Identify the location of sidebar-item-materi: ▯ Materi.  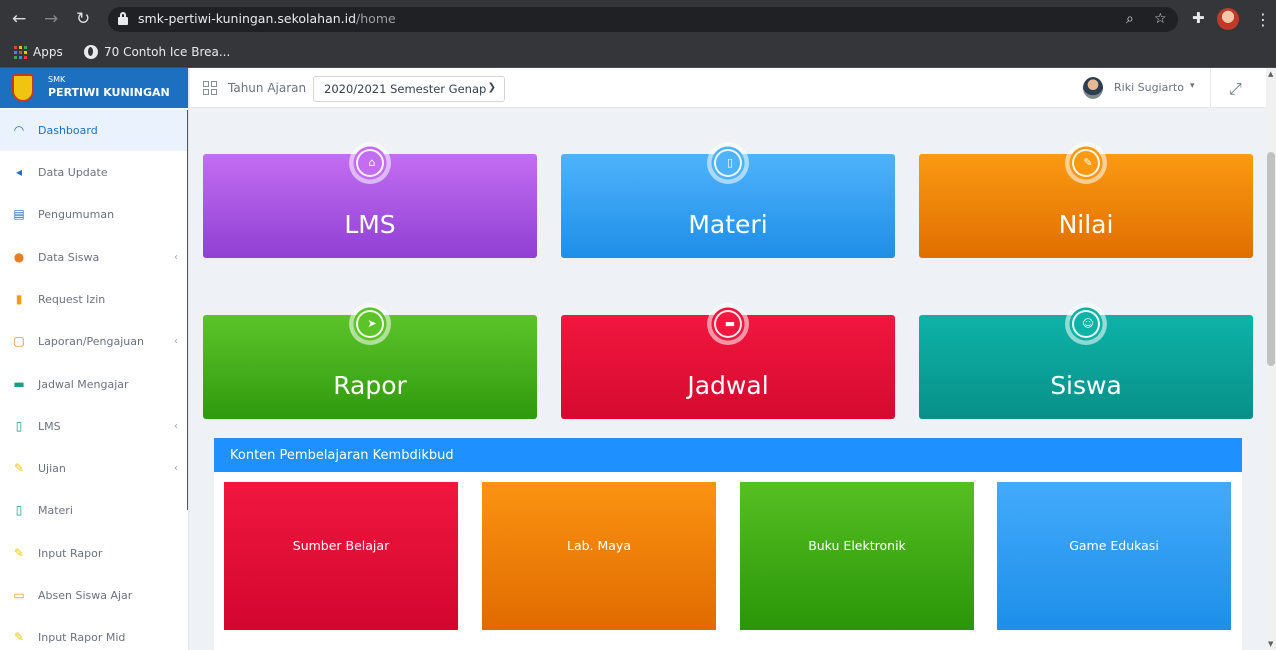
(93, 510).